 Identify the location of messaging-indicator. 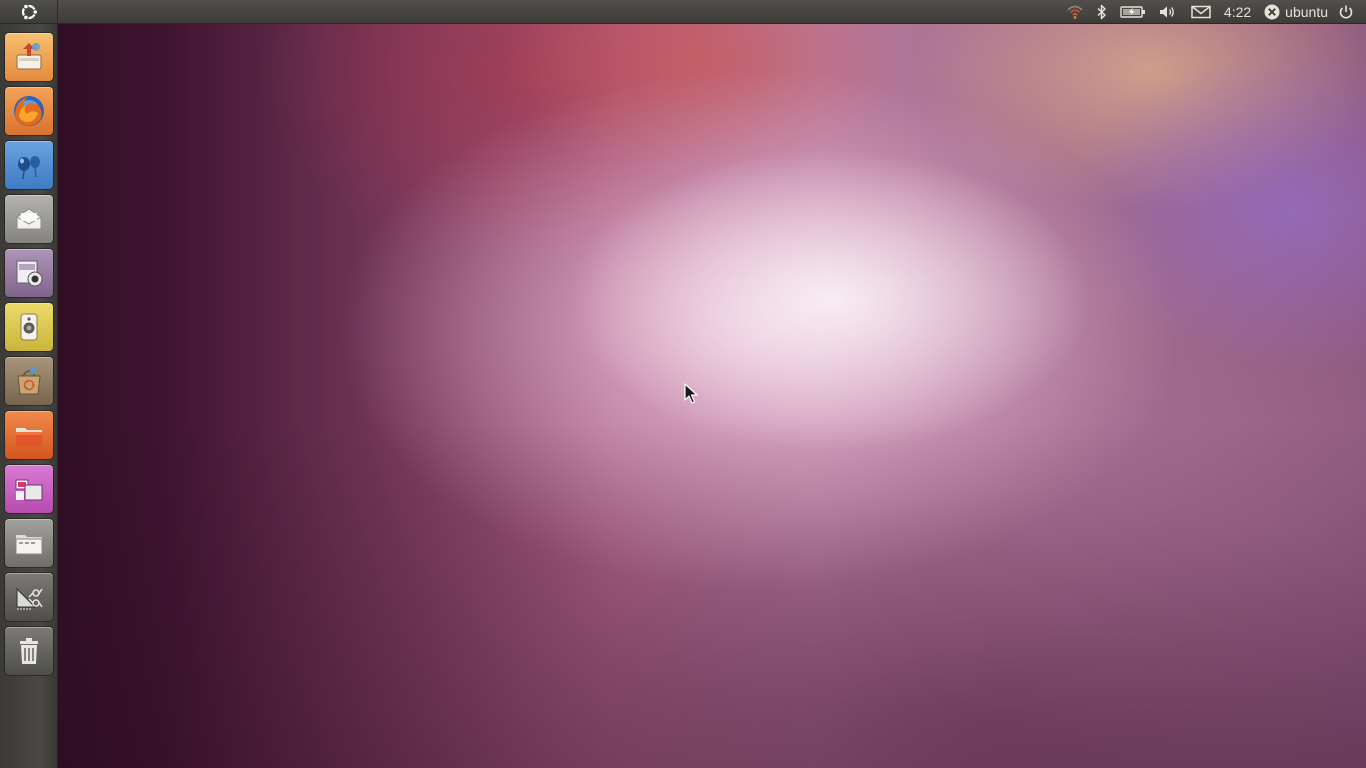
(1201, 12).